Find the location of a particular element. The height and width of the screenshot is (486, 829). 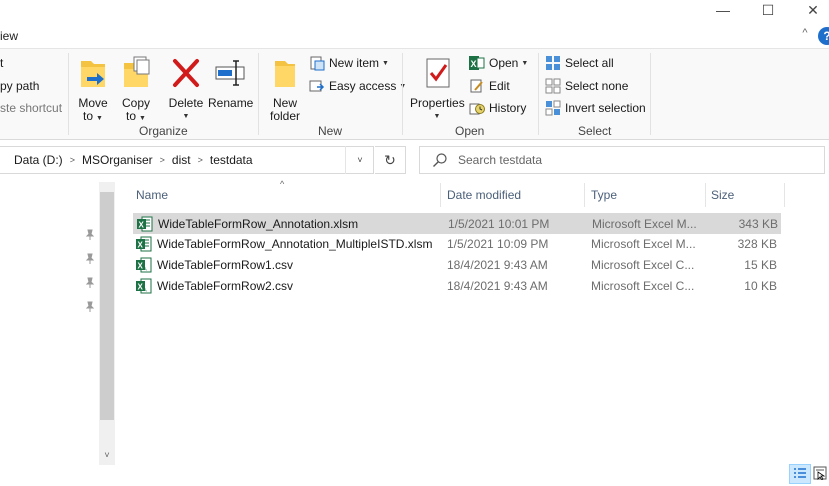

sort-ascending-icon: ^ is located at coordinates (282, 184).